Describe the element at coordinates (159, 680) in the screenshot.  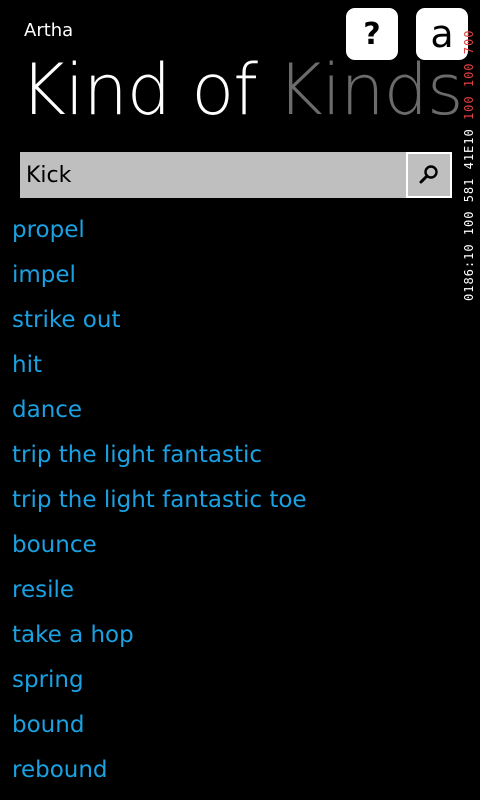
I see `result-item: spring` at that location.